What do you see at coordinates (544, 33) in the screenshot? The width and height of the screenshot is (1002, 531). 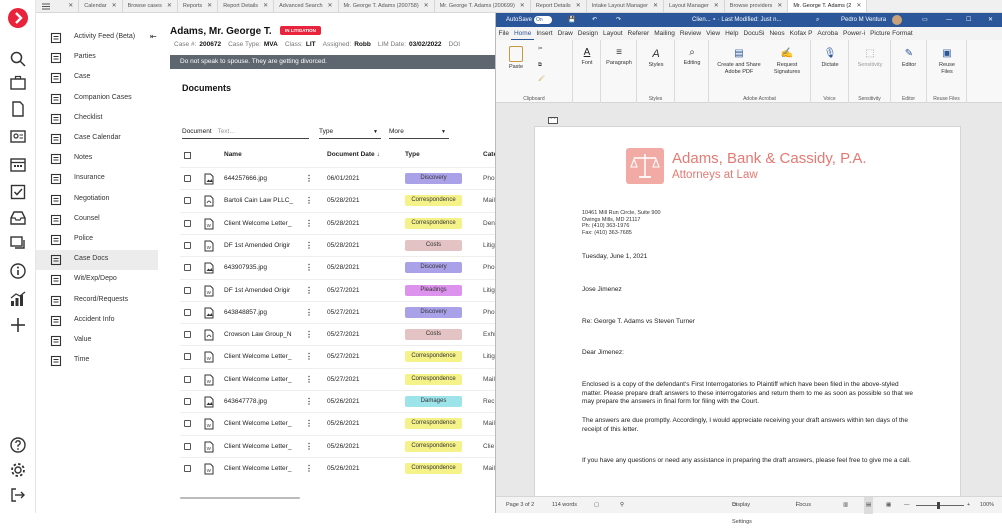 I see `ribbon-tab-insert: Insert` at bounding box center [544, 33].